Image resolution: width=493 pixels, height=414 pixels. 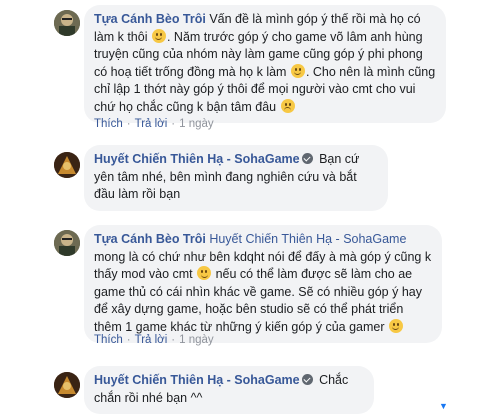 What do you see at coordinates (395, 325) in the screenshot?
I see `smile-emoji-icon` at bounding box center [395, 325].